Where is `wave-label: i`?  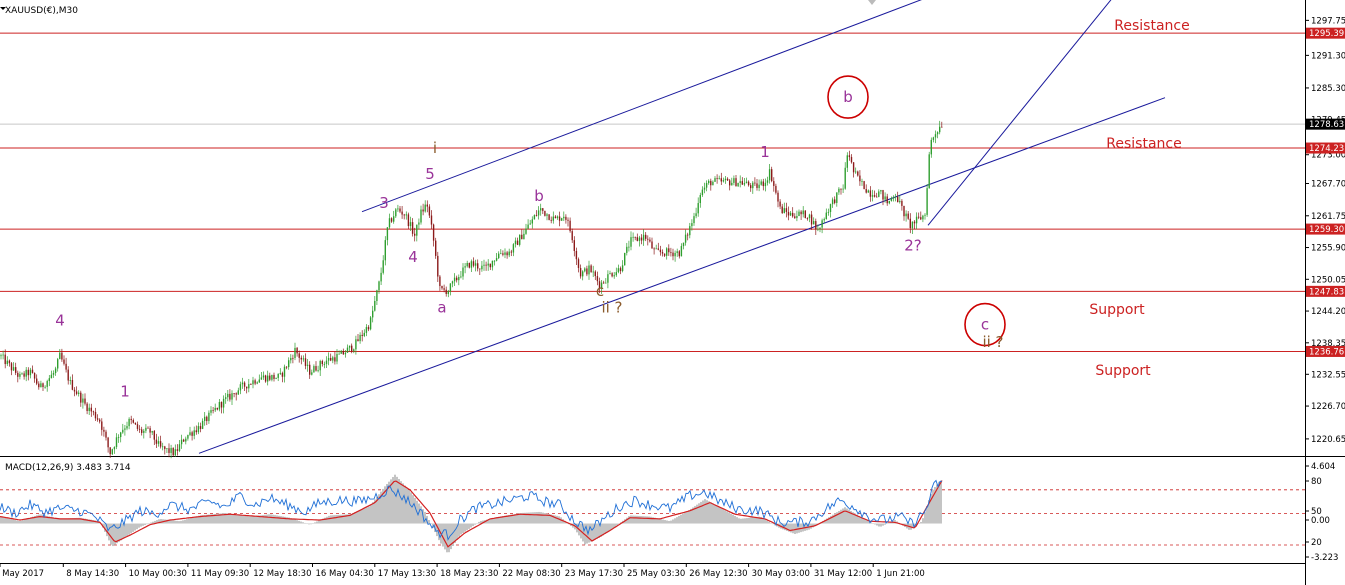
wave-label: i is located at coordinates (435, 148).